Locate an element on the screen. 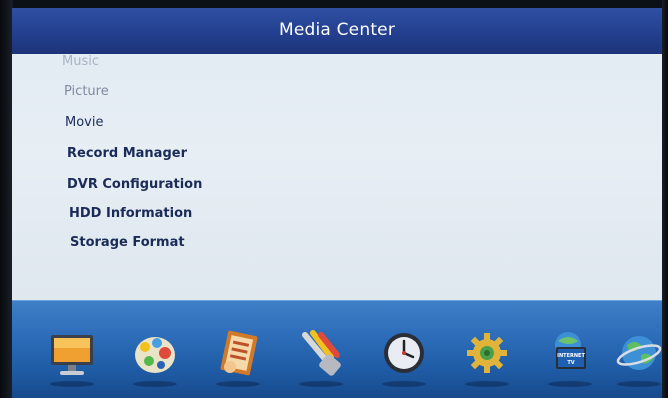 This screenshot has height=398, width=668. page-title: Media Center is located at coordinates (337, 30).